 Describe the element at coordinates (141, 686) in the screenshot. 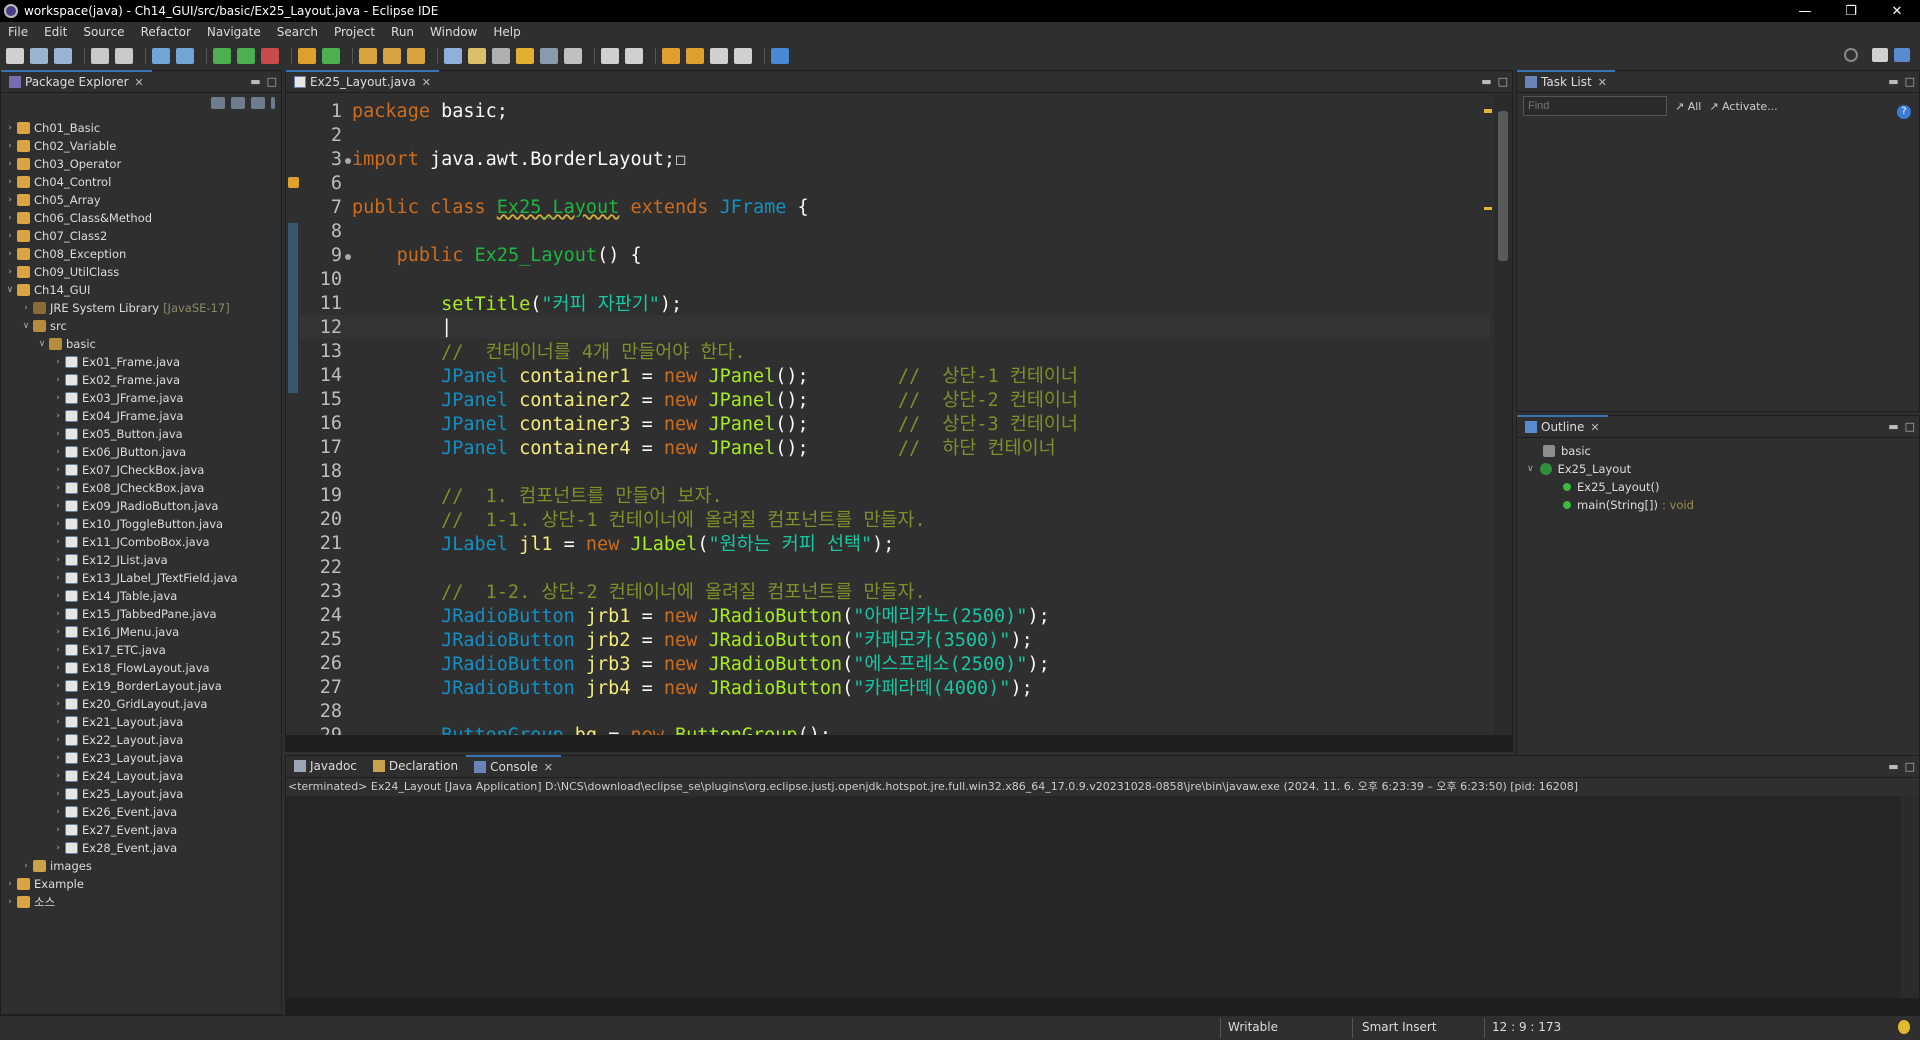

I see `tree-item: › Ex19_BorderLayout.java` at that location.